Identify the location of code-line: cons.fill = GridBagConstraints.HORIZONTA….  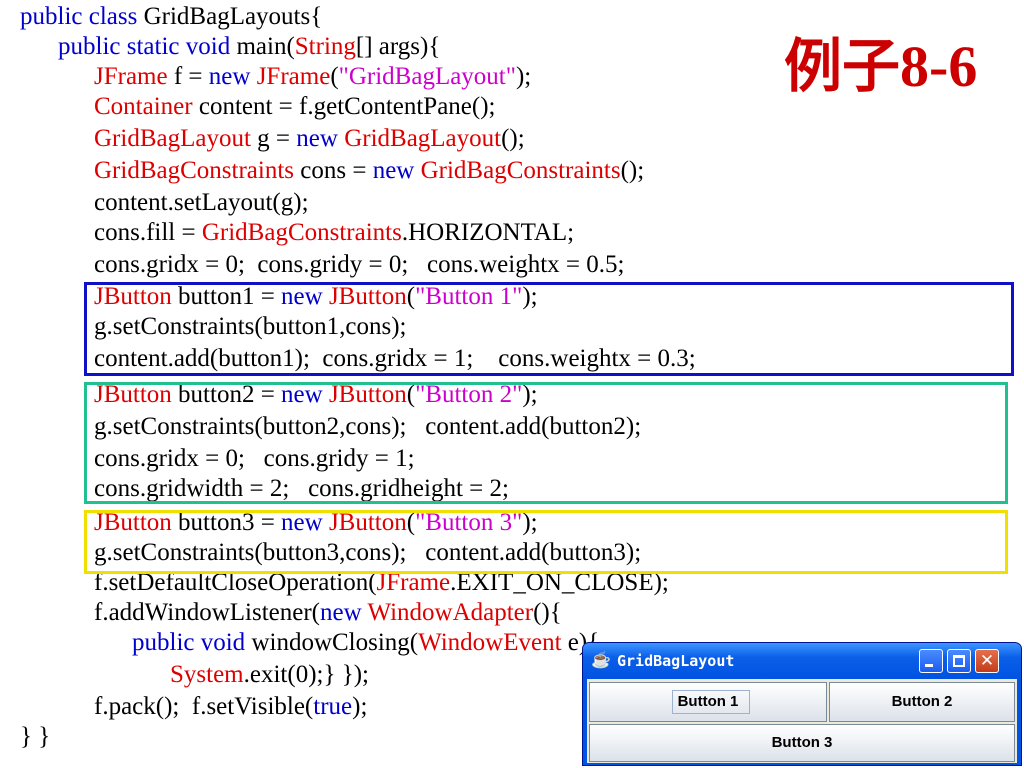
(334, 233).